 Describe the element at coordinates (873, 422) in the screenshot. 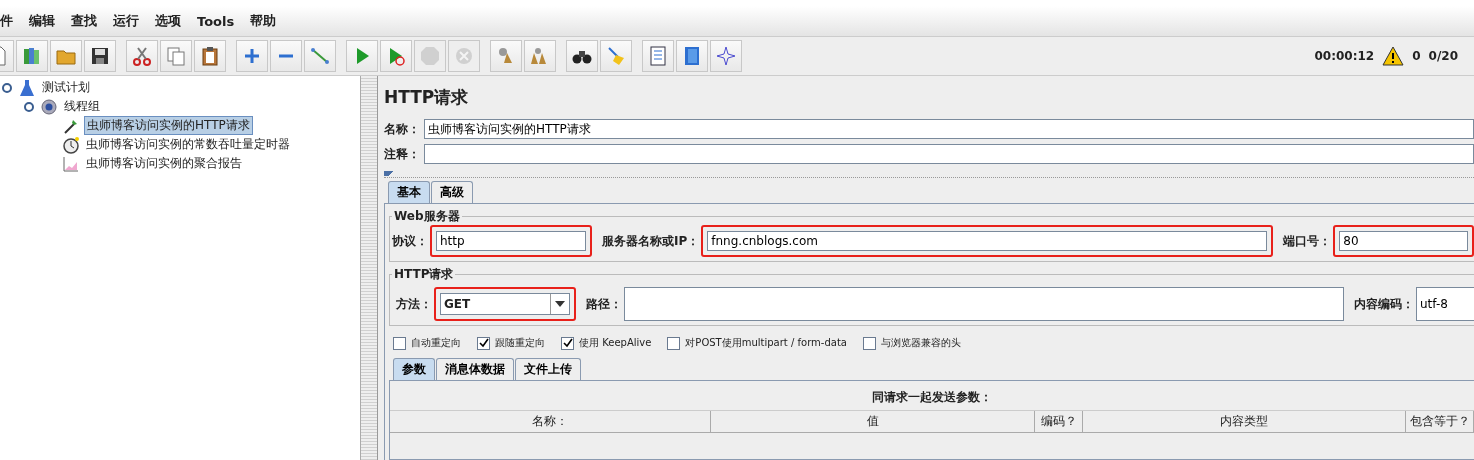

I see `column-header: 值` at that location.